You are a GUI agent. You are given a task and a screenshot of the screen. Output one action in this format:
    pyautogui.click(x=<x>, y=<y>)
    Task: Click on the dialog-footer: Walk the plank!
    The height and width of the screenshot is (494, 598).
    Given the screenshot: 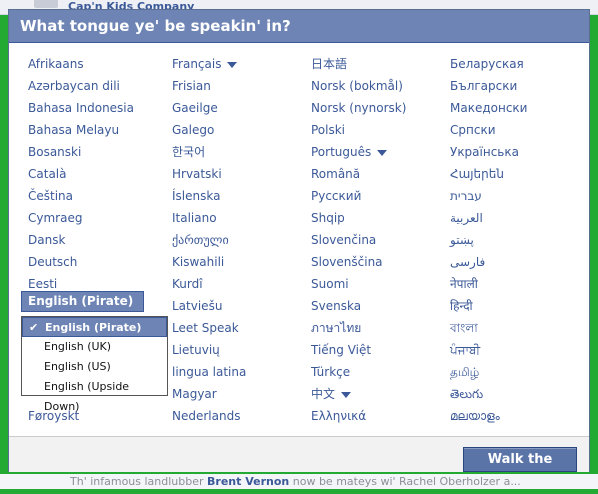 What is the action you would take?
    pyautogui.click(x=299, y=463)
    